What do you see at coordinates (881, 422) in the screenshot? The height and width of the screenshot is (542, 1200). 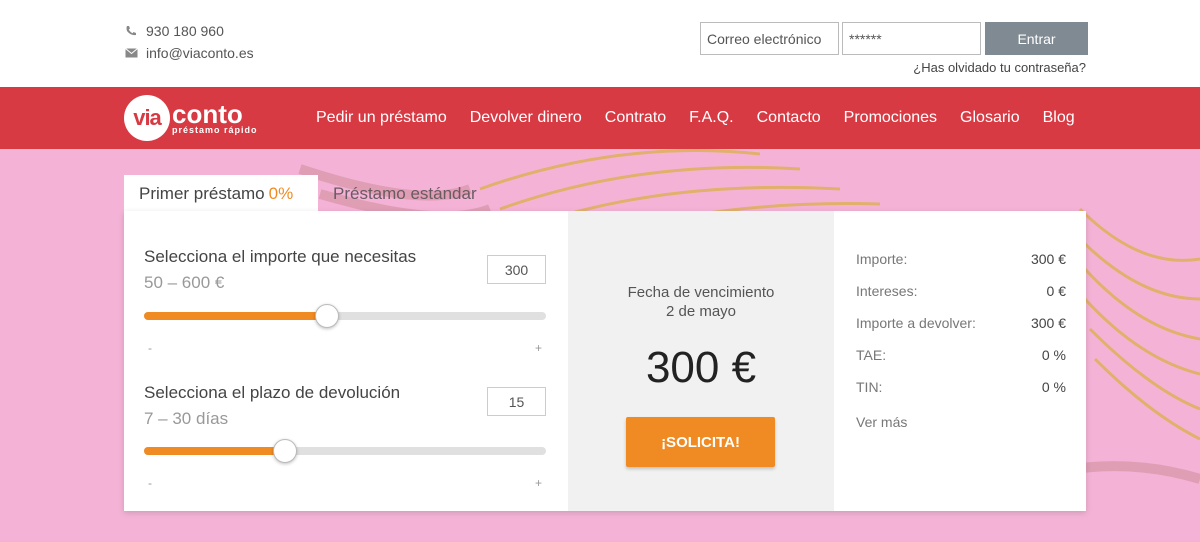 I see `ver-mas-link: Ver más` at bounding box center [881, 422].